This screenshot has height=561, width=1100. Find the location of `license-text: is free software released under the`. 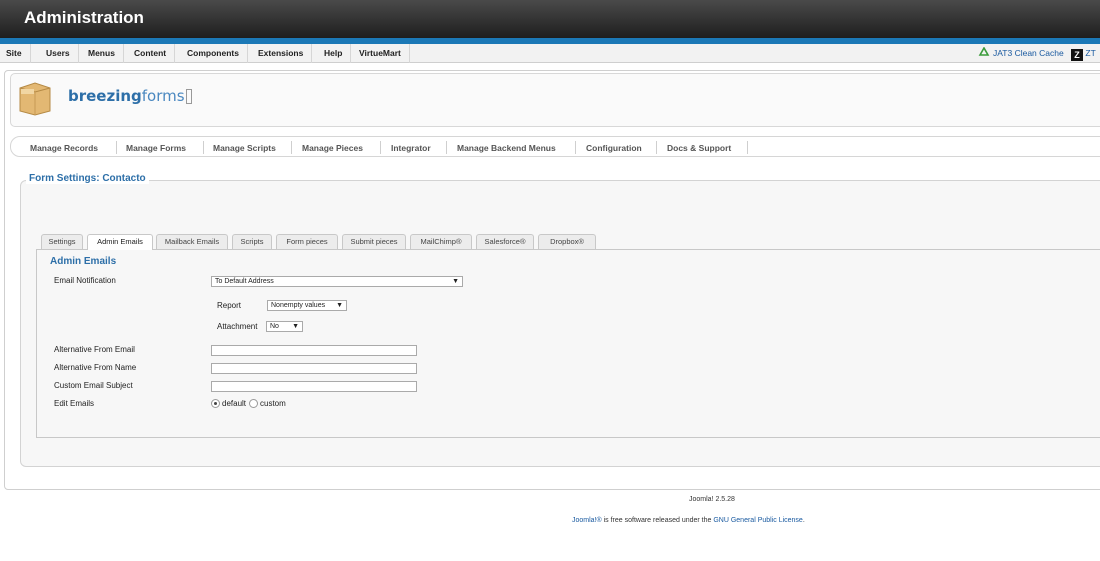

license-text: is free software released under the is located at coordinates (657, 520).